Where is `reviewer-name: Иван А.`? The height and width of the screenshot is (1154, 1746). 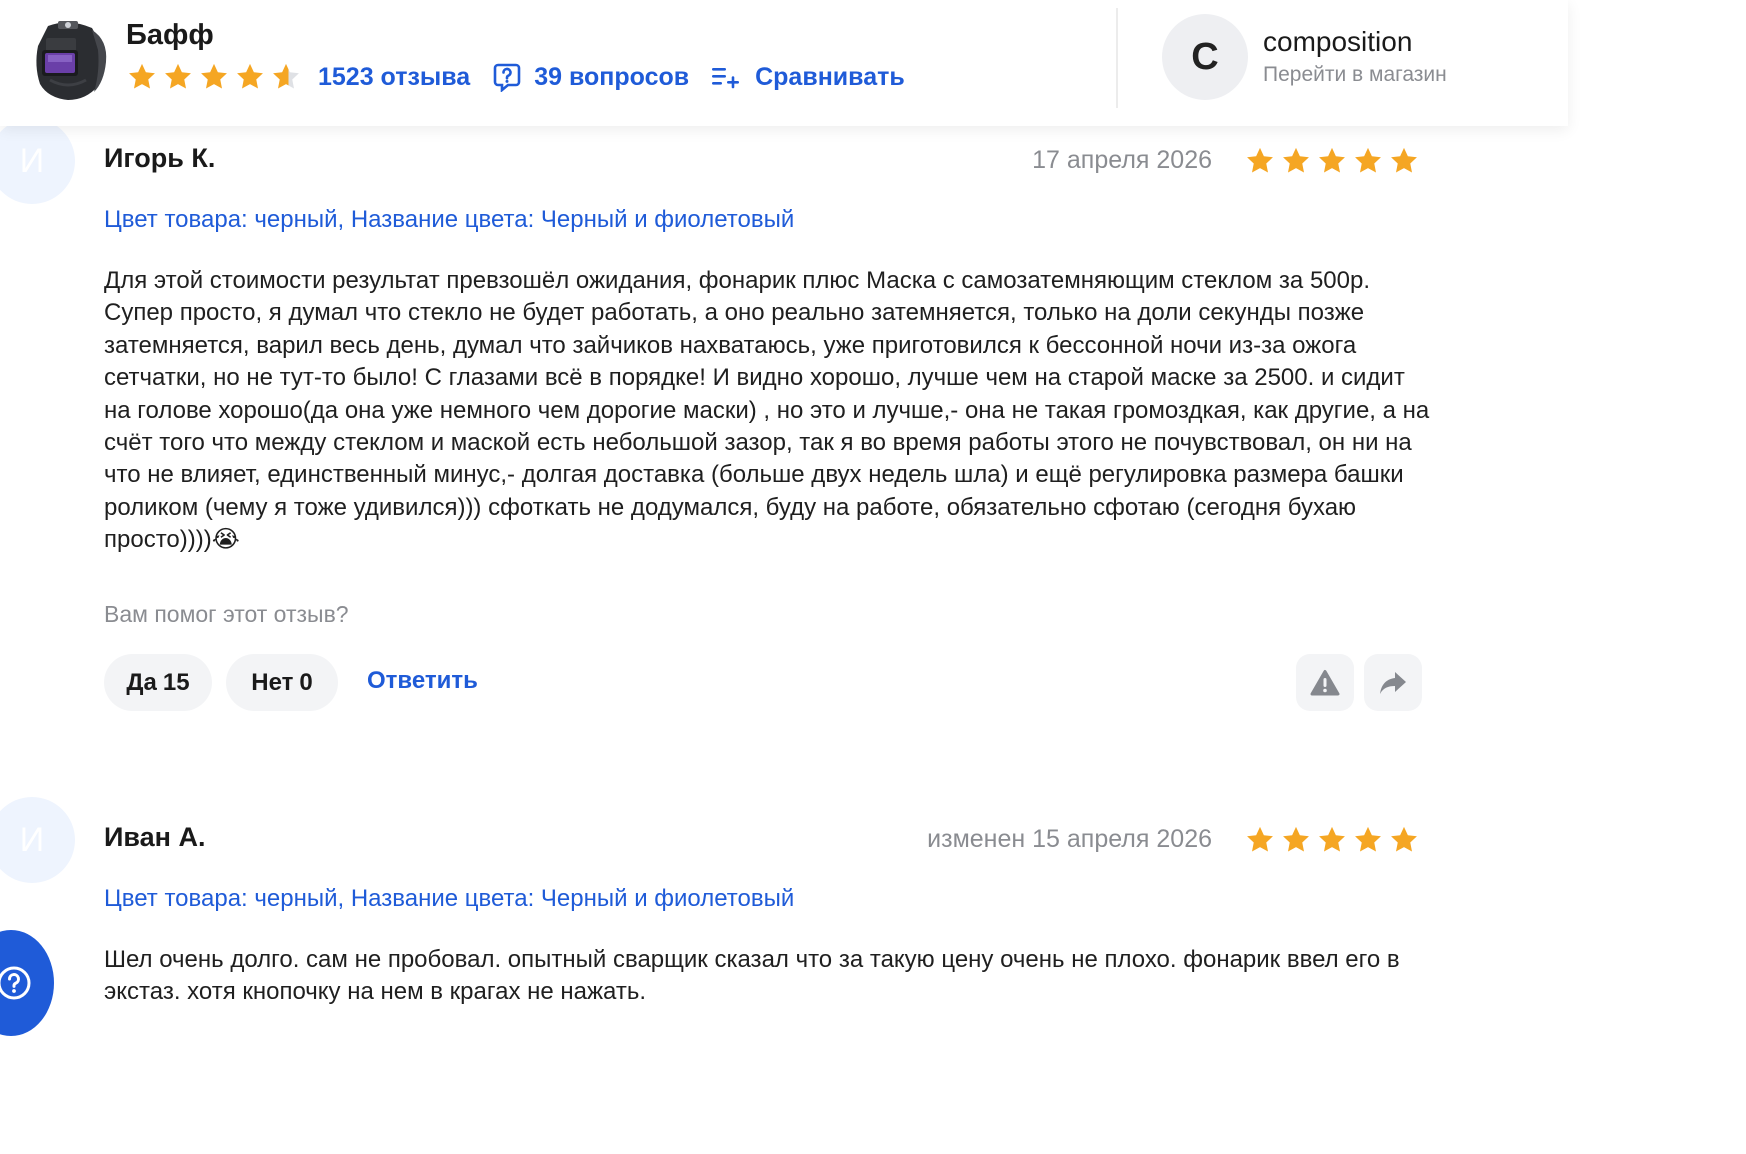 reviewer-name: Иван А. is located at coordinates (155, 837).